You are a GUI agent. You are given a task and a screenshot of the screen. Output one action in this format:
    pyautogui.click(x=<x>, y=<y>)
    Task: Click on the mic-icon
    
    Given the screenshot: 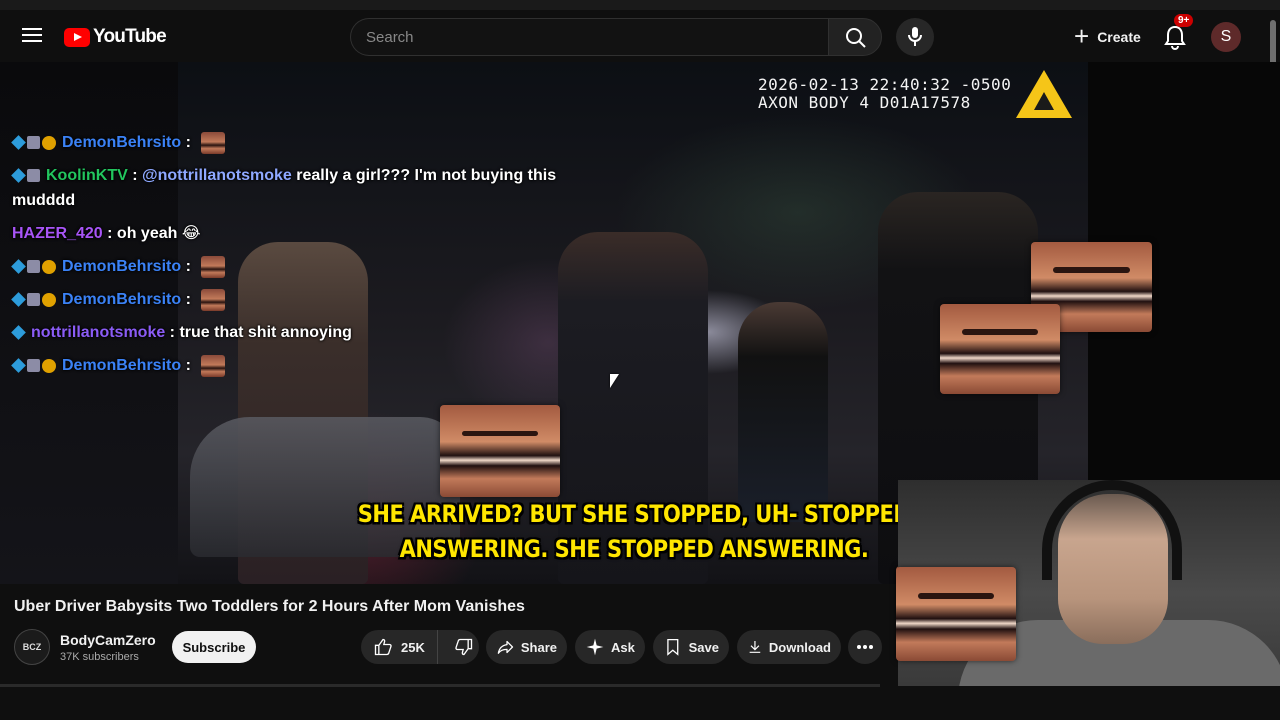 What is the action you would take?
    pyautogui.click(x=915, y=36)
    